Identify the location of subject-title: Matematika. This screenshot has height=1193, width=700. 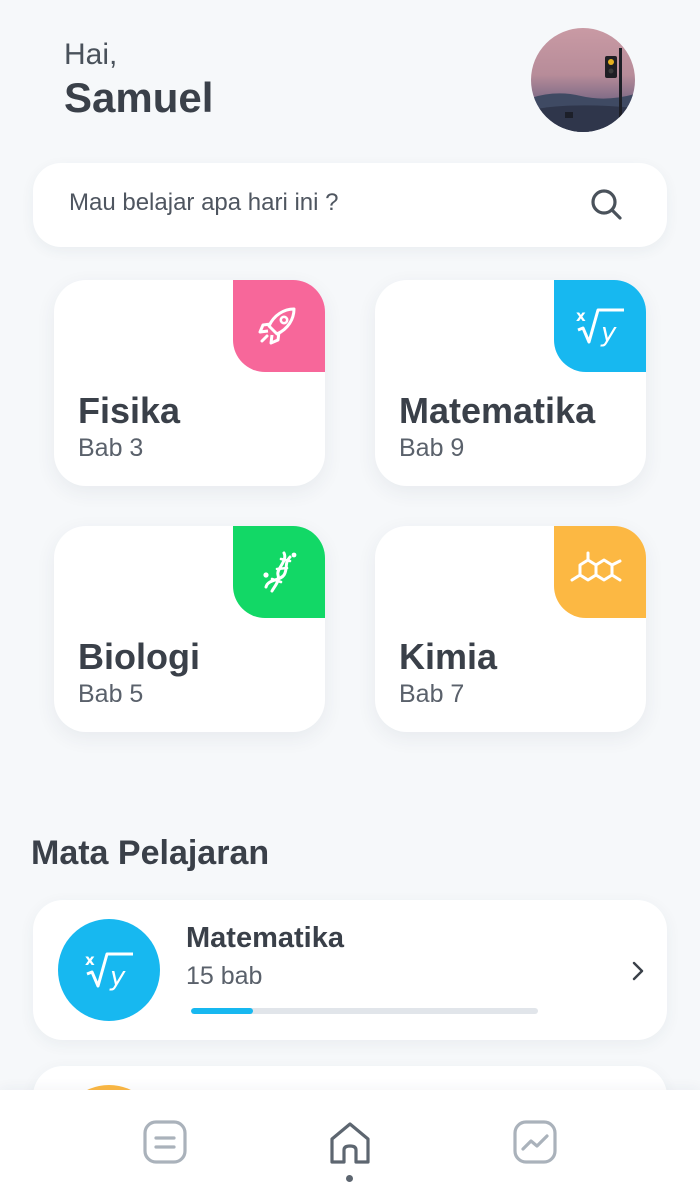
(265, 938).